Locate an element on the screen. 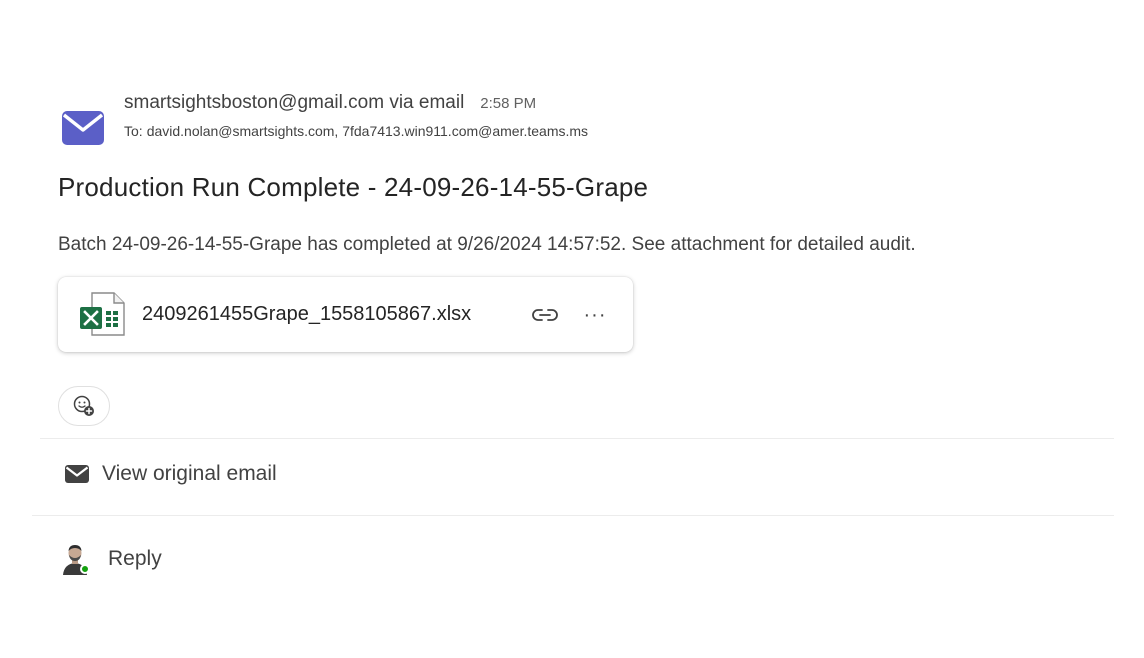 The image size is (1144, 658). view-original-email-button: View original email is located at coordinates (170, 474).